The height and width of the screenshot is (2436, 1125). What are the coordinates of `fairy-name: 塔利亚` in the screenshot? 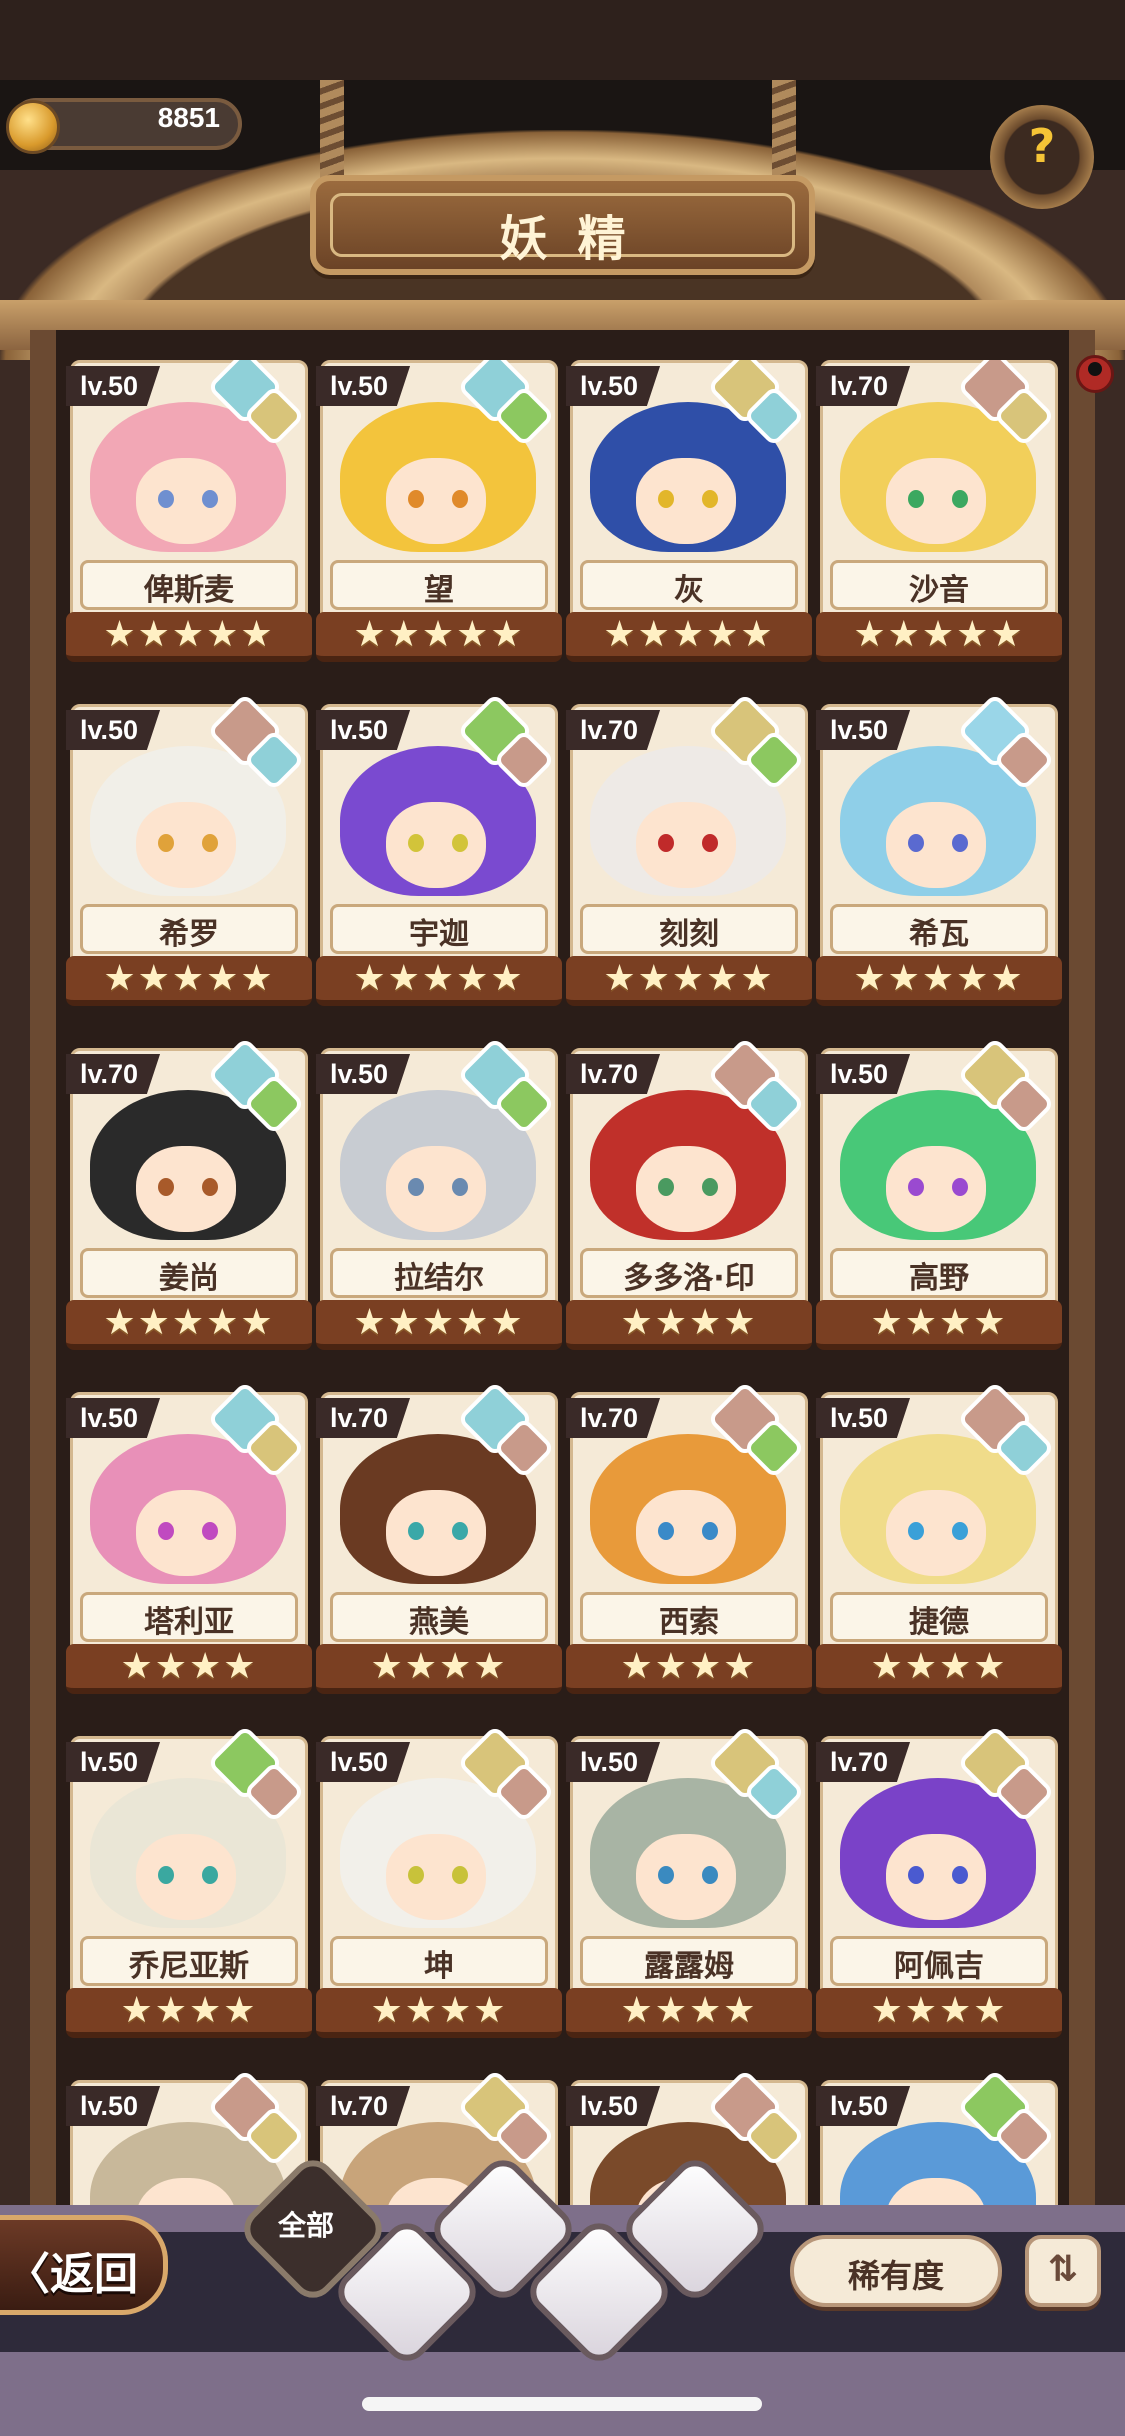 It's located at (189, 1622).